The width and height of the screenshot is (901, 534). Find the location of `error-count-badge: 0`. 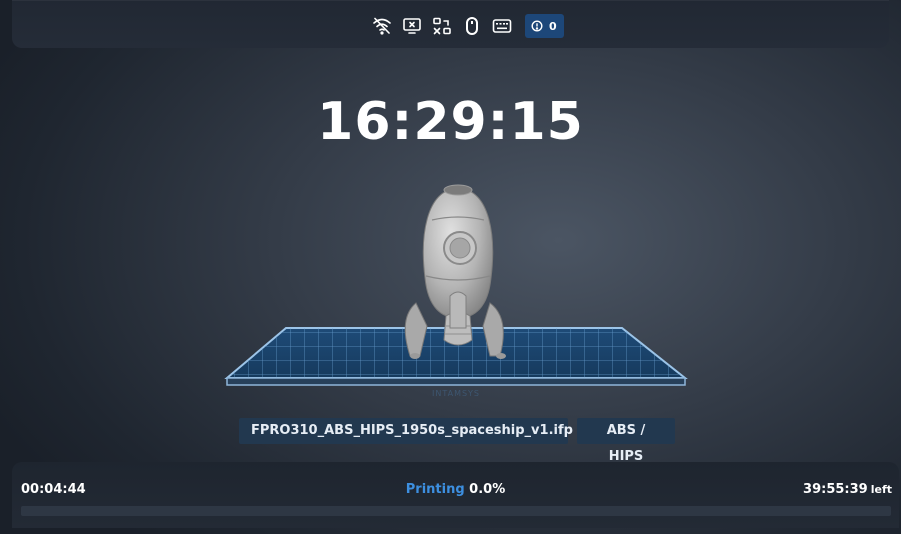

error-count-badge: 0 is located at coordinates (544, 26).